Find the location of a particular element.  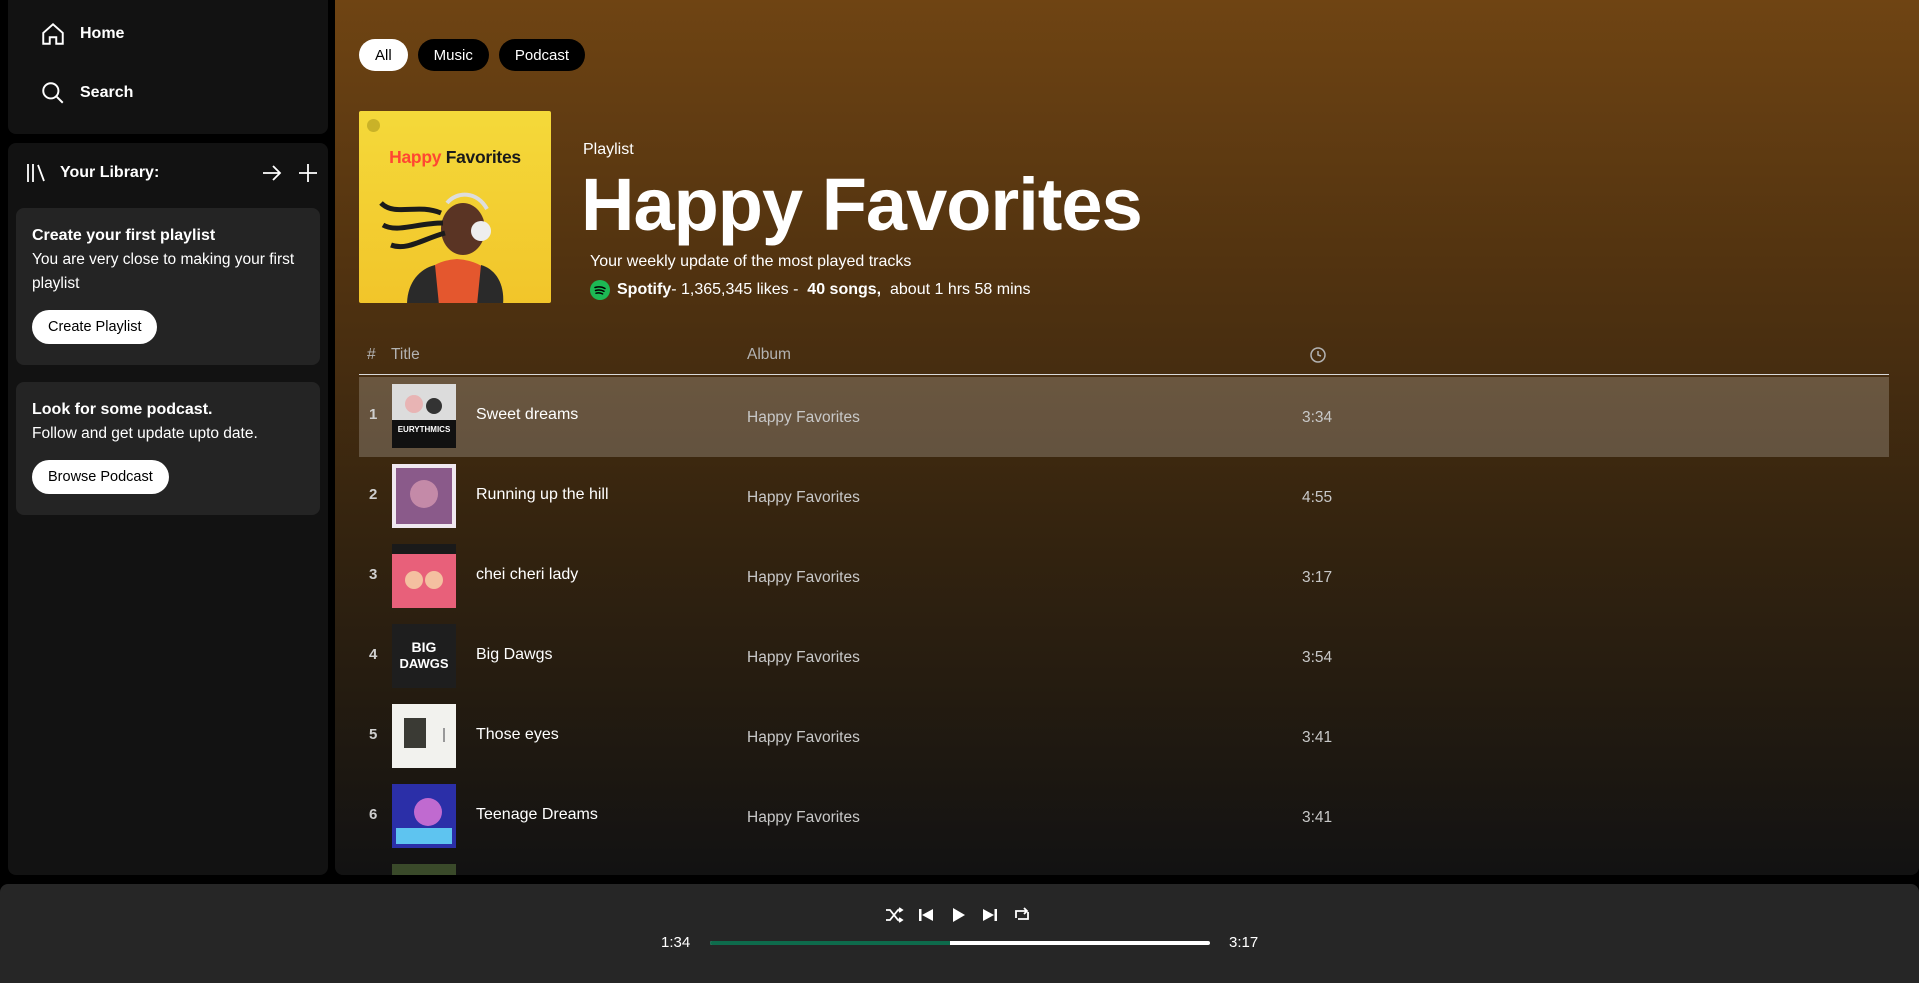

table-row: 5 Those eyes Happy Favorites 3:41 is located at coordinates (1124, 737).